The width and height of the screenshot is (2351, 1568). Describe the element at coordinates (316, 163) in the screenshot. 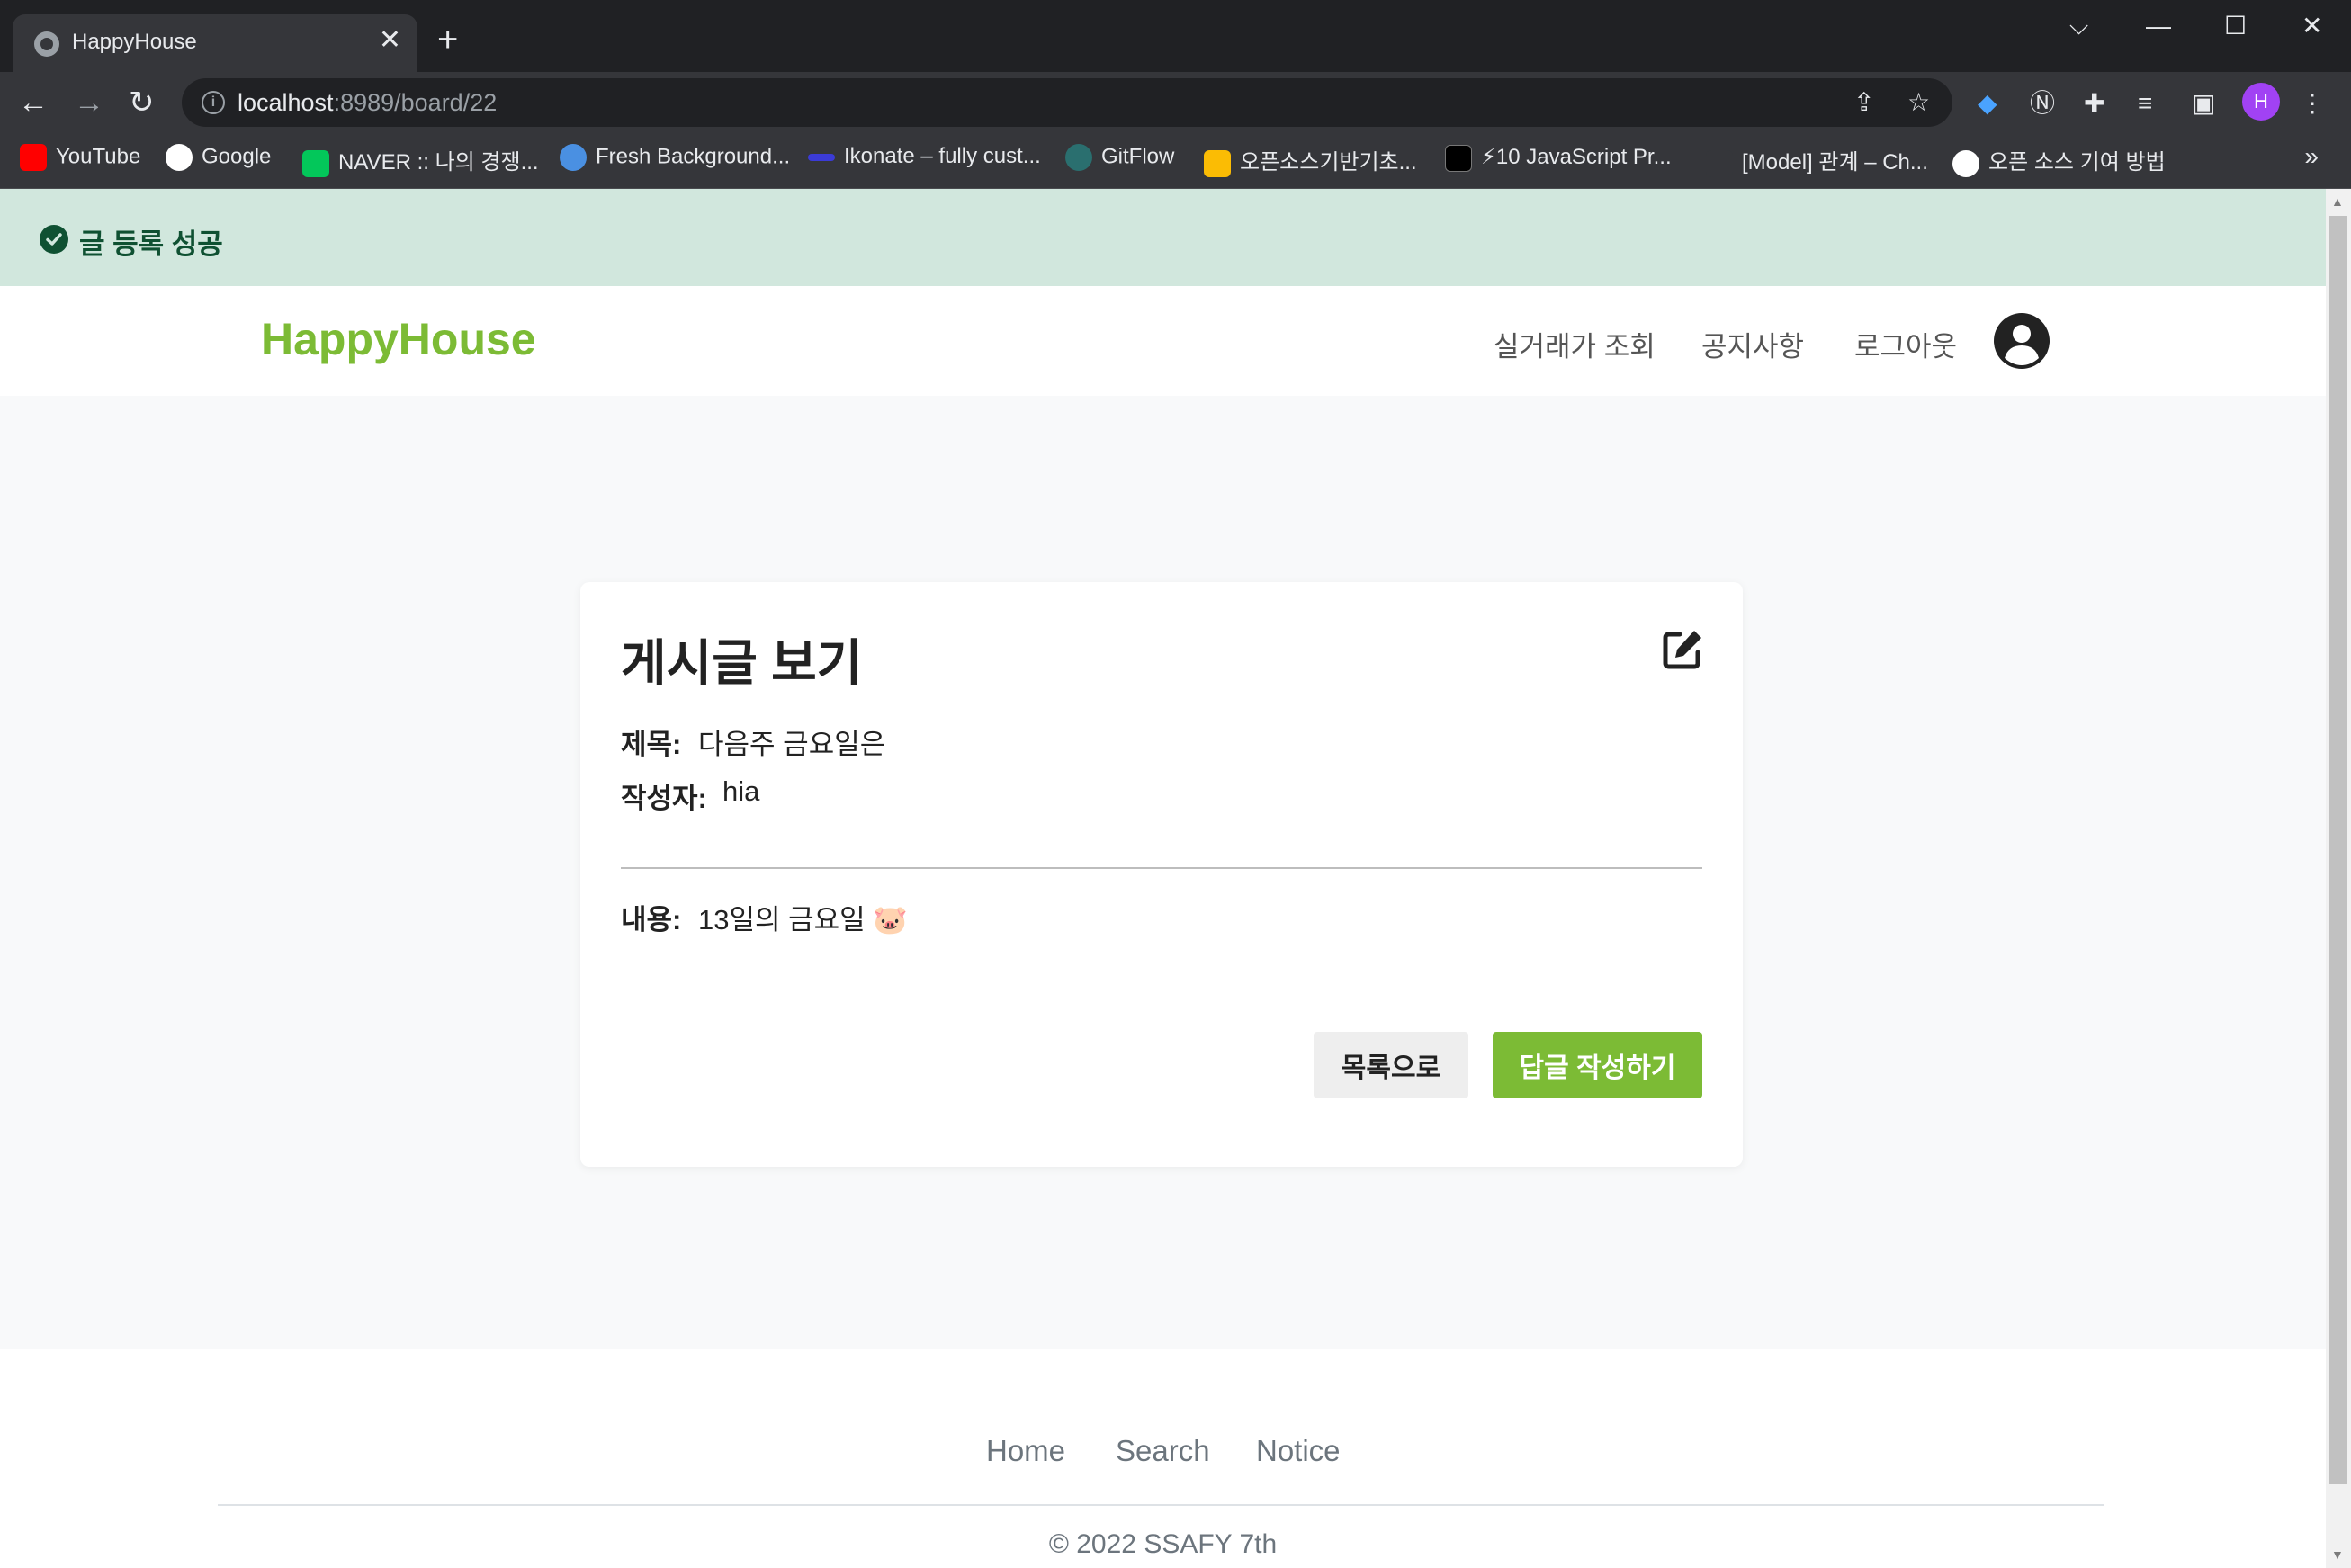

I see `naver-icon` at that location.